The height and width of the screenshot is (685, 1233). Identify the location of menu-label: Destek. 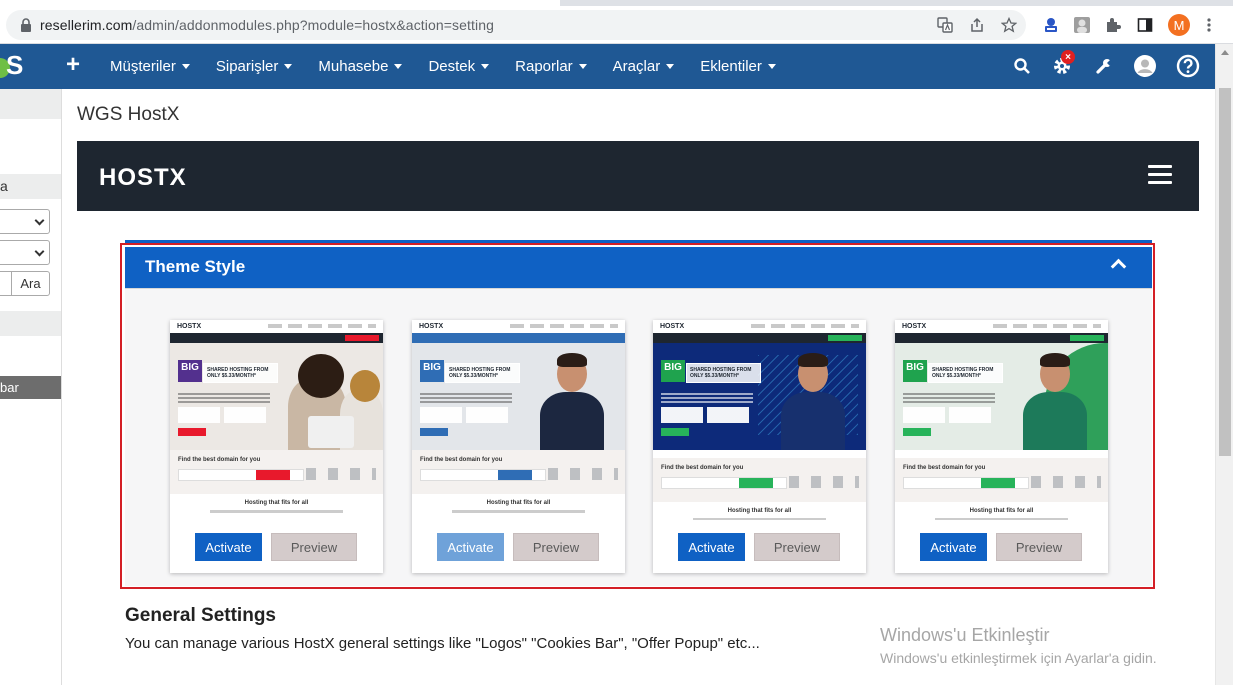
(452, 66).